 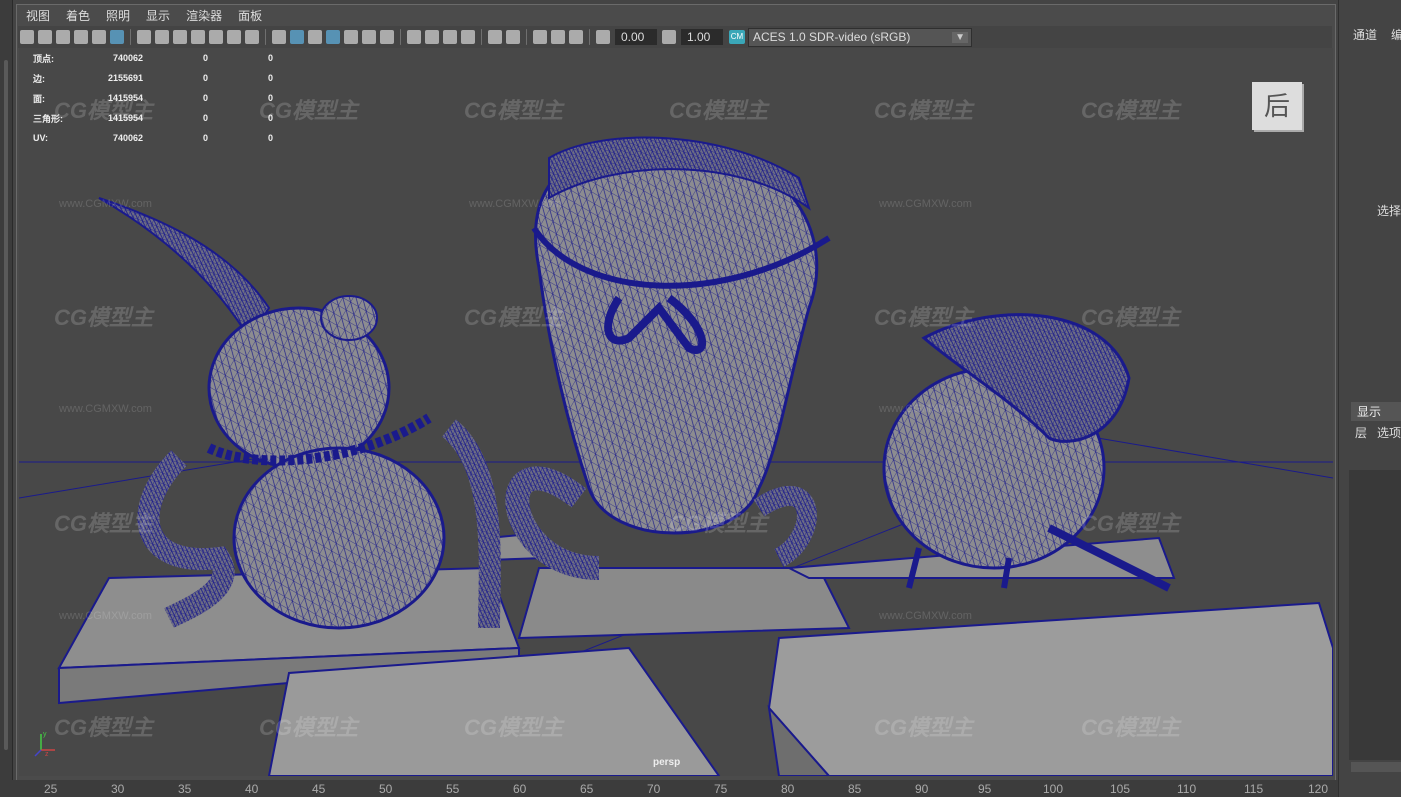 What do you see at coordinates (153, 58) in the screenshot?
I see `stat-row-vertices: 顶点: 740062 0 0` at bounding box center [153, 58].